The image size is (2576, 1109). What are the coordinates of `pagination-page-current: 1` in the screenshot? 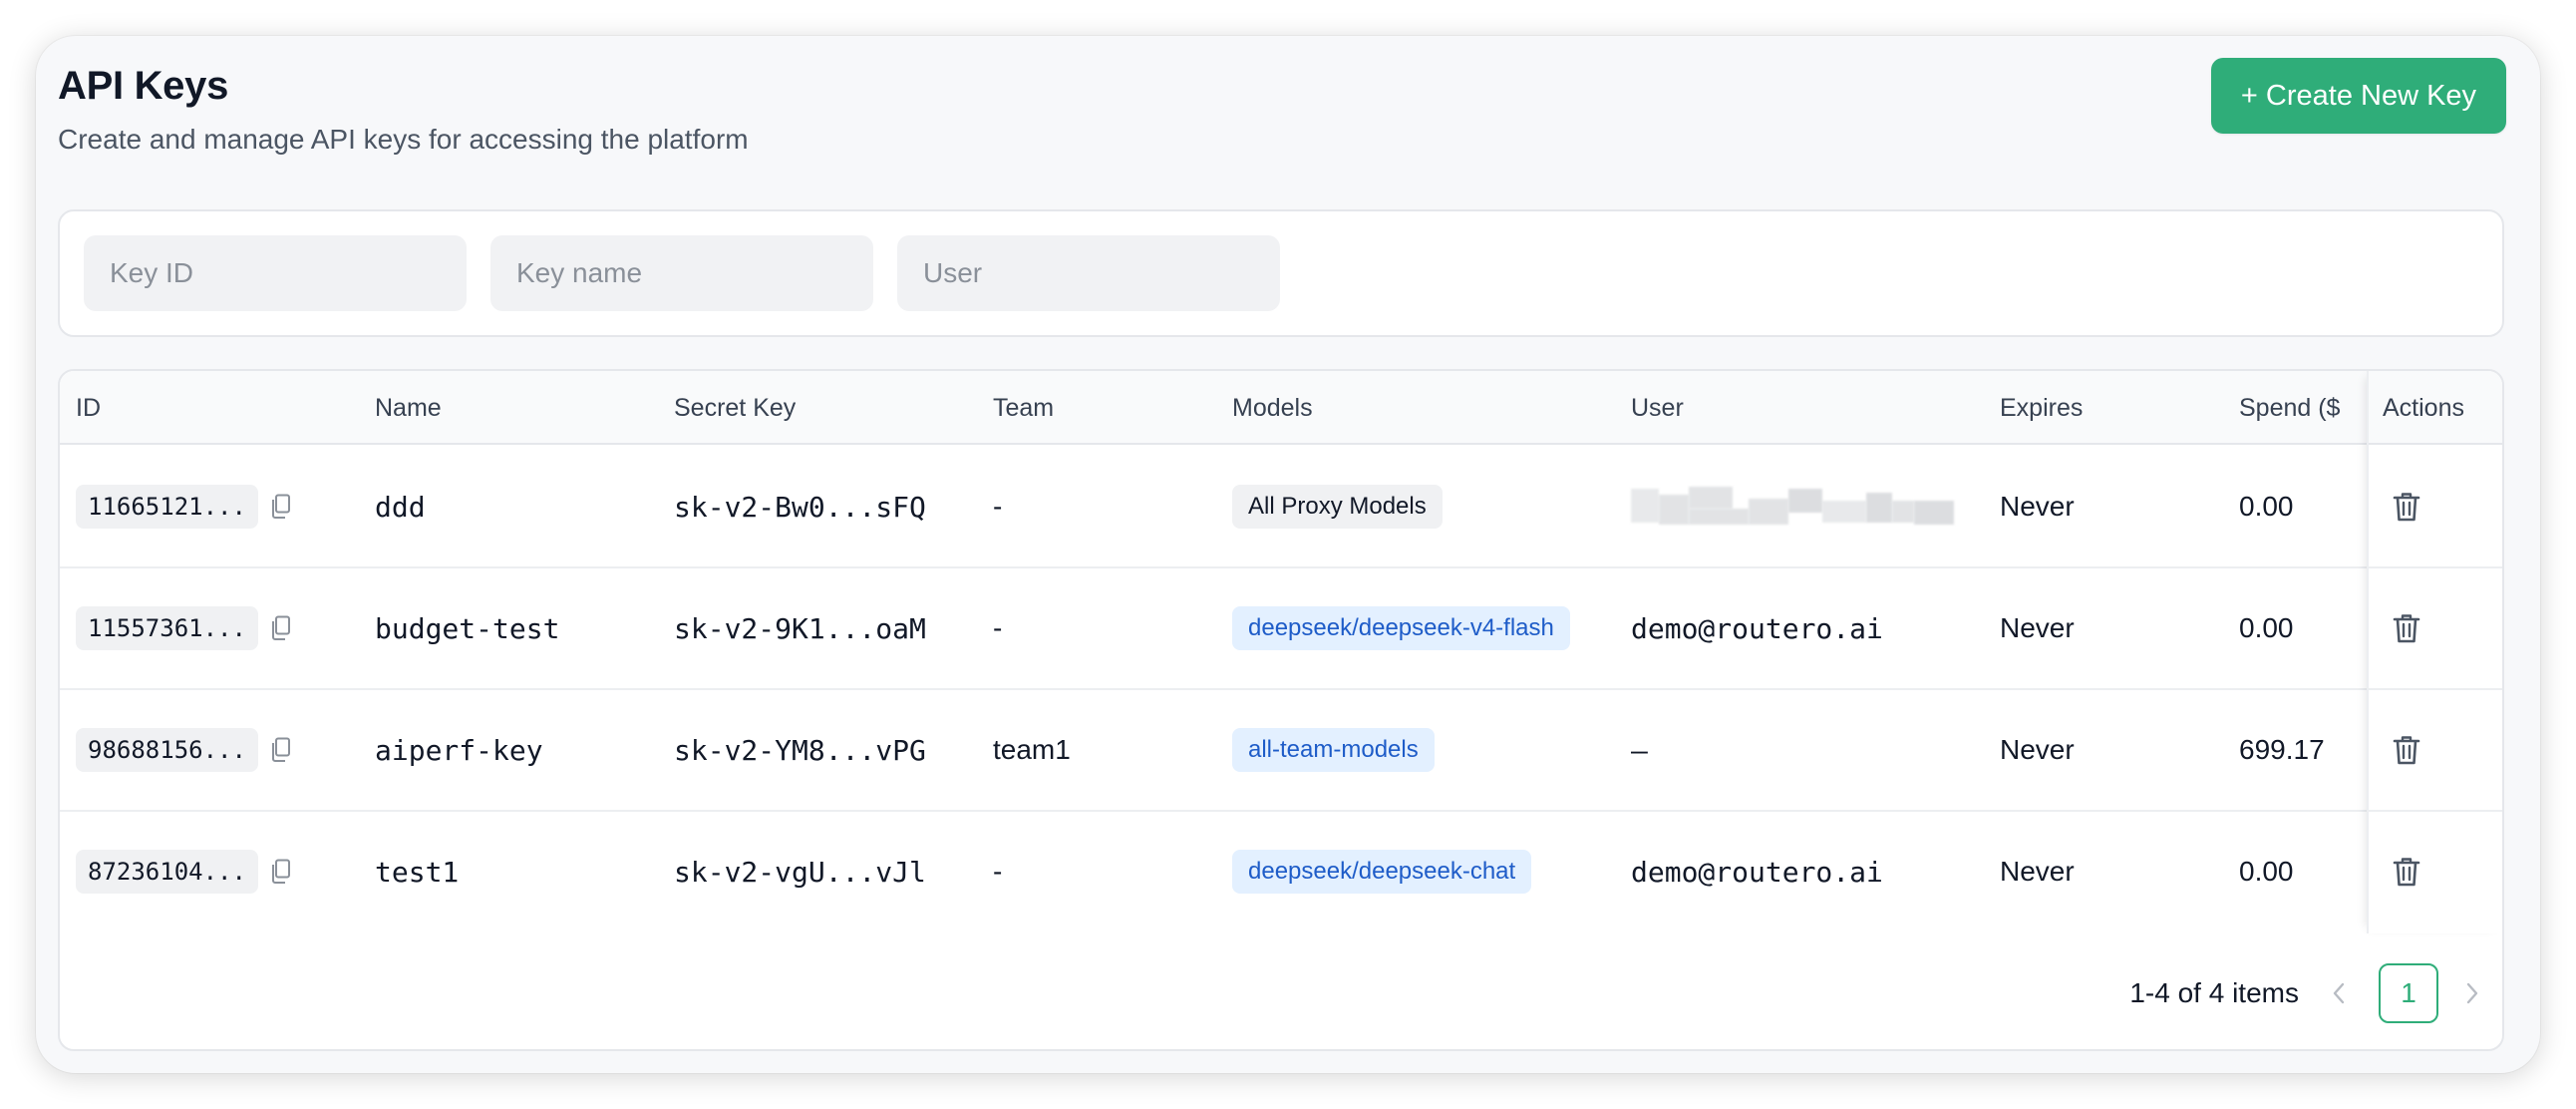 It's located at (2408, 993).